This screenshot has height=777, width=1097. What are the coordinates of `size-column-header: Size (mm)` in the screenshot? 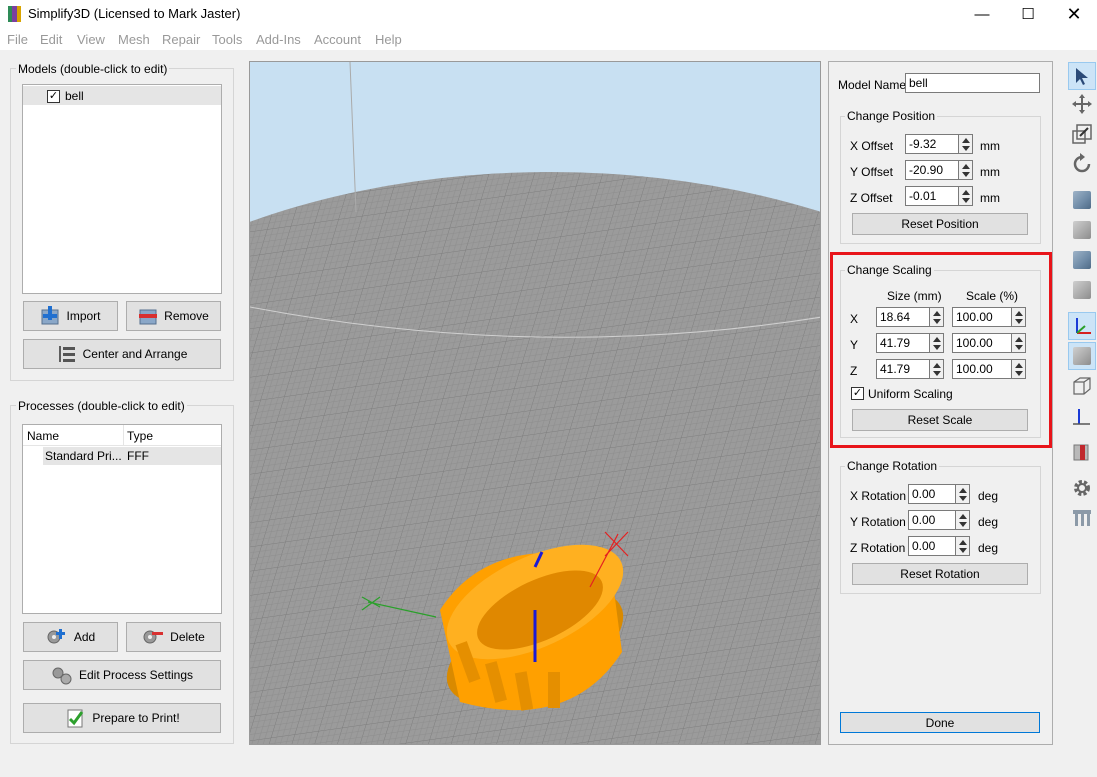 It's located at (914, 296).